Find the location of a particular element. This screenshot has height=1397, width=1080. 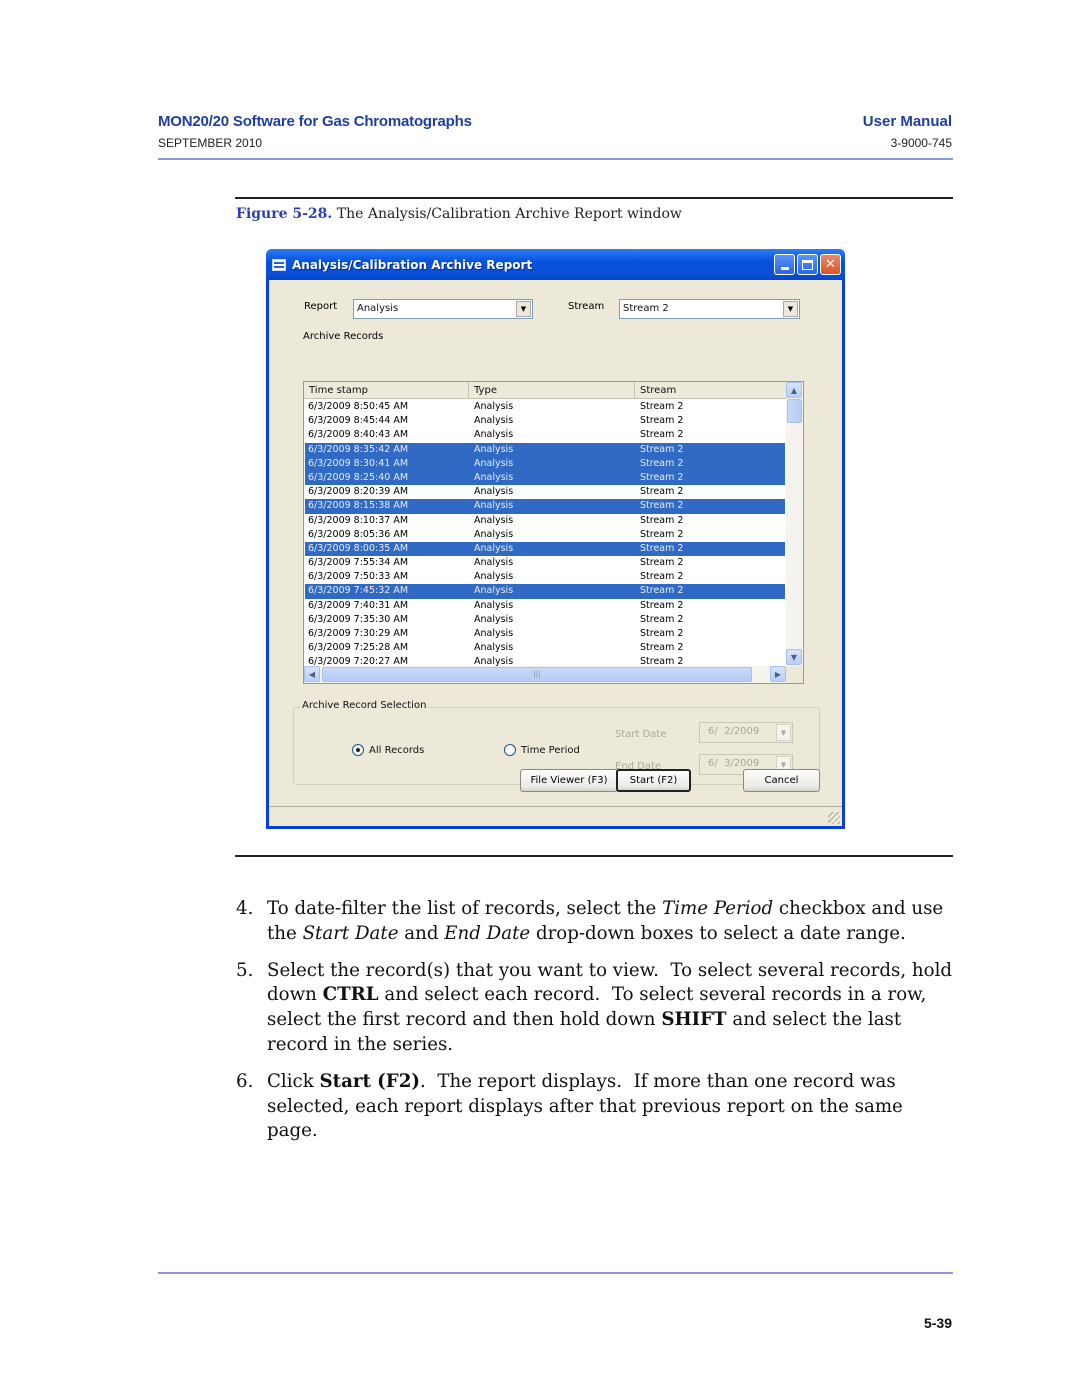

table-row: 6/3/2009 7:50:33 AM Analysis Stream 2 is located at coordinates (545, 577).